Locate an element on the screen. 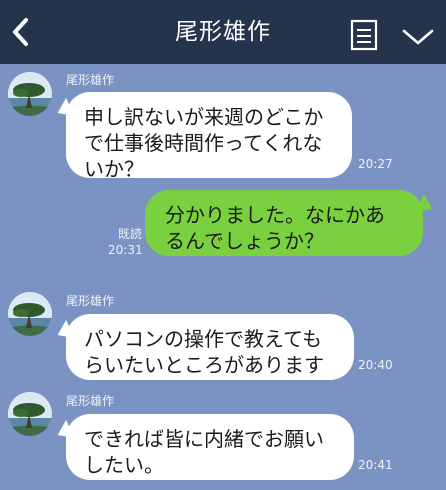 Image resolution: width=446 pixels, height=490 pixels. message-bubble: できれば皆に内緒でお願いしたい。 is located at coordinates (210, 447).